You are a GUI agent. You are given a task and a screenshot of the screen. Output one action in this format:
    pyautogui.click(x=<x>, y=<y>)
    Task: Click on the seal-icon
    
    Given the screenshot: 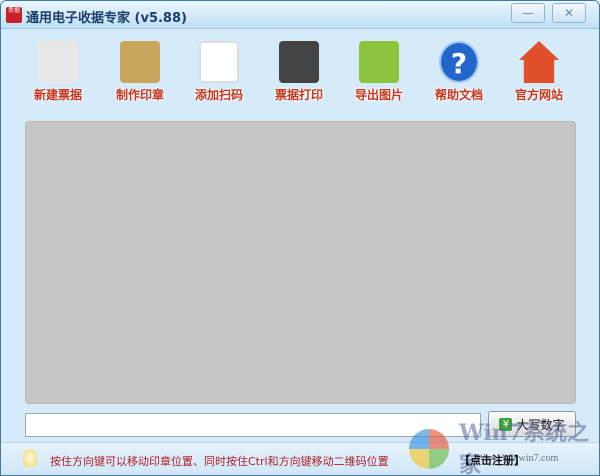 What is the action you would take?
    pyautogui.click(x=140, y=62)
    